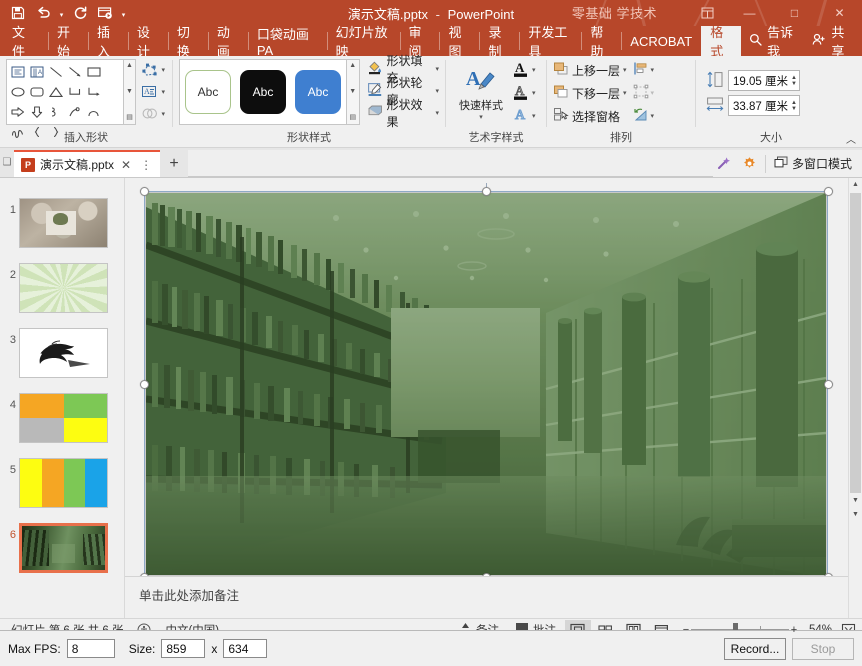 Image resolution: width=862 pixels, height=666 pixels. I want to click on new-tab-button: +, so click(174, 163).